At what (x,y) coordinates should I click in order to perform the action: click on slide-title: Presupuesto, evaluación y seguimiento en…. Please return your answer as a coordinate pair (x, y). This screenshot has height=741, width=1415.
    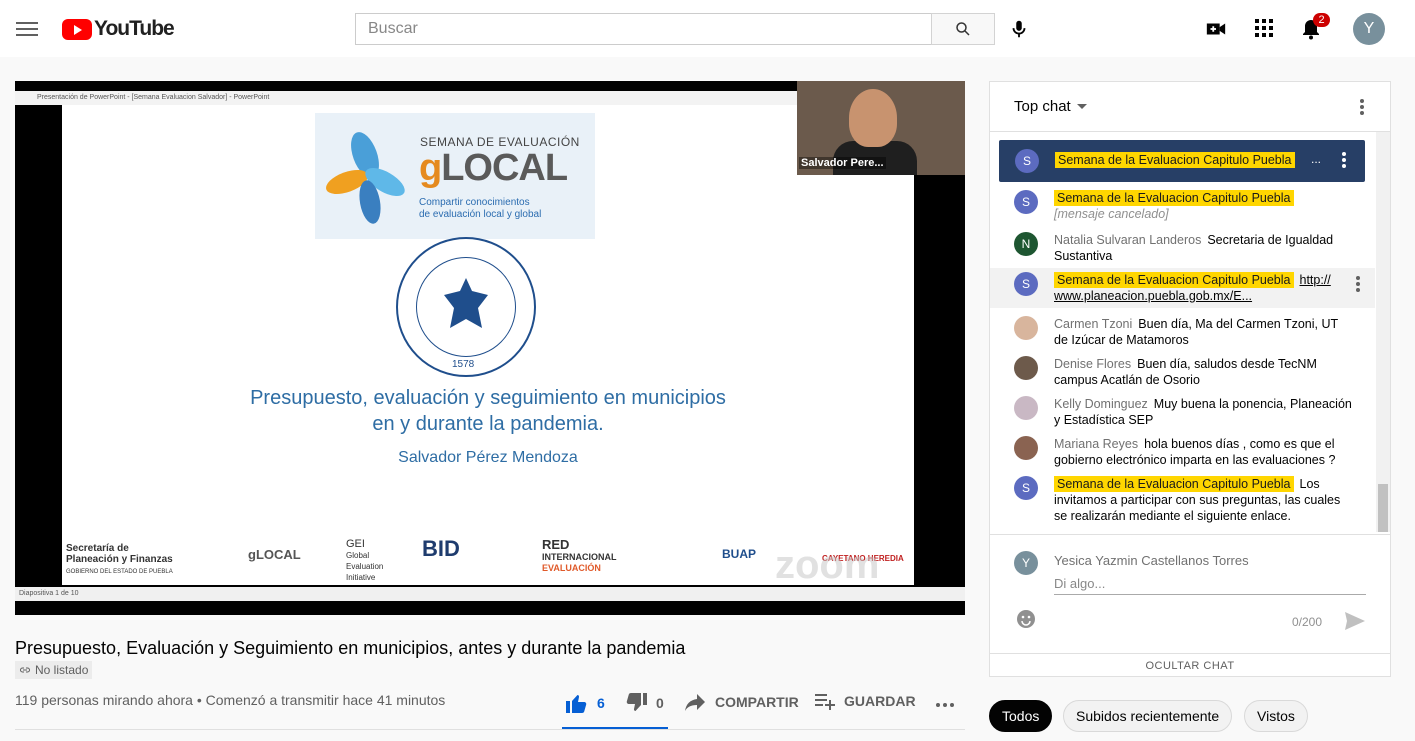
    Looking at the image, I should click on (488, 411).